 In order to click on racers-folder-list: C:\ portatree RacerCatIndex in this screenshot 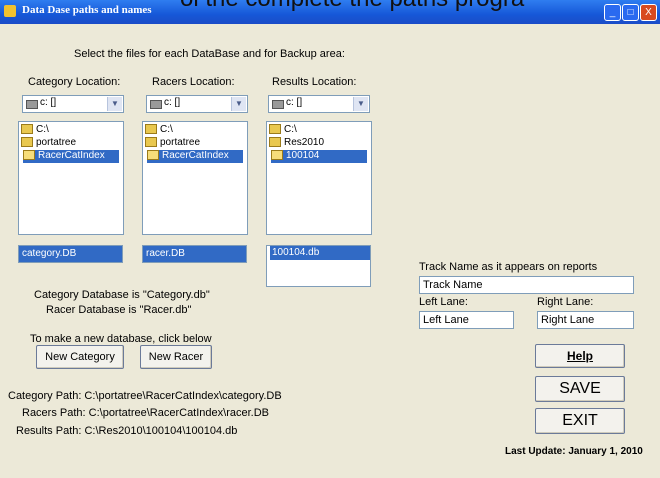, I will do `click(195, 178)`.